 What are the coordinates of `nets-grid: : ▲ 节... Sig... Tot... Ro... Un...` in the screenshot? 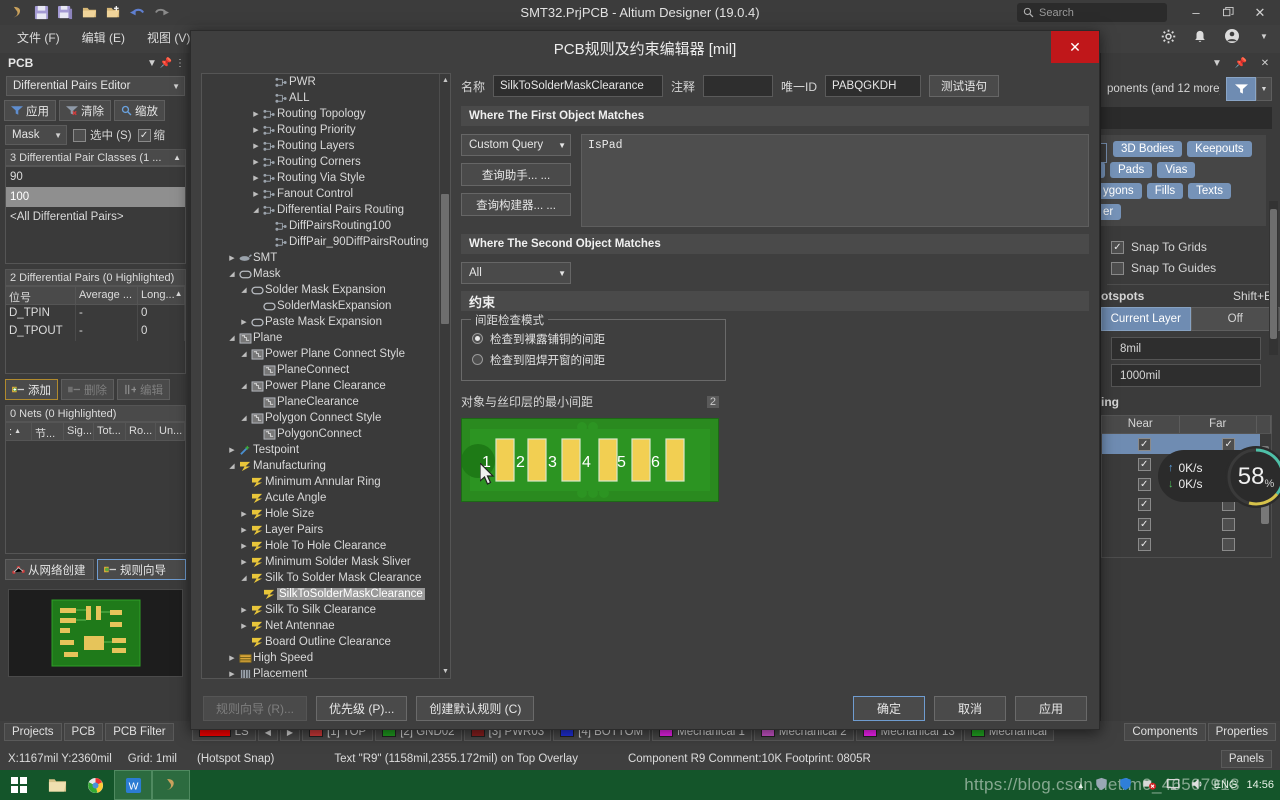 It's located at (95, 488).